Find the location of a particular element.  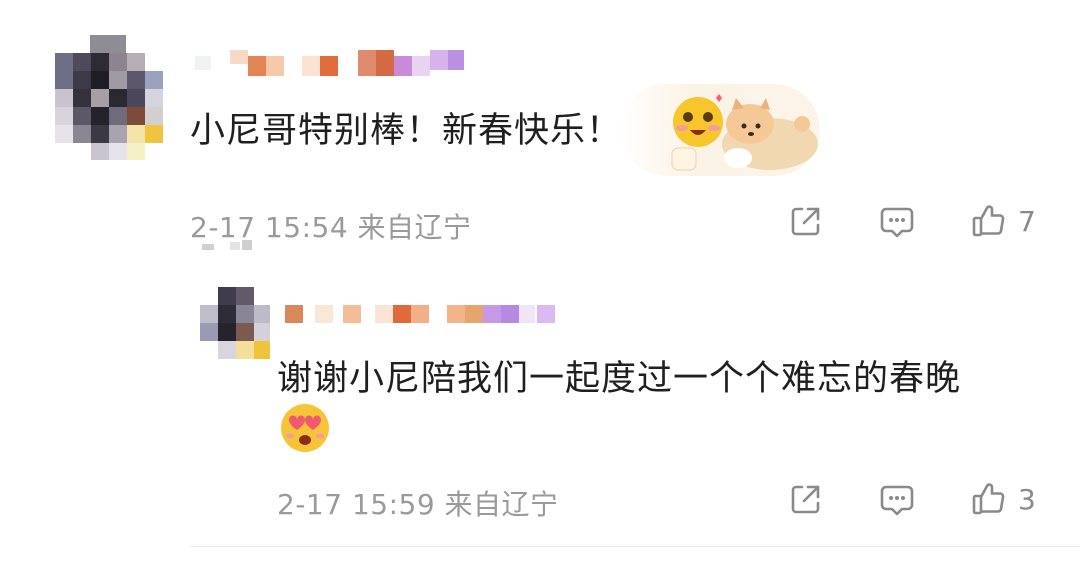

reply-text: 谢谢小尼陪我们一起度过一个个难忘的春晚 is located at coordinates (619, 379).